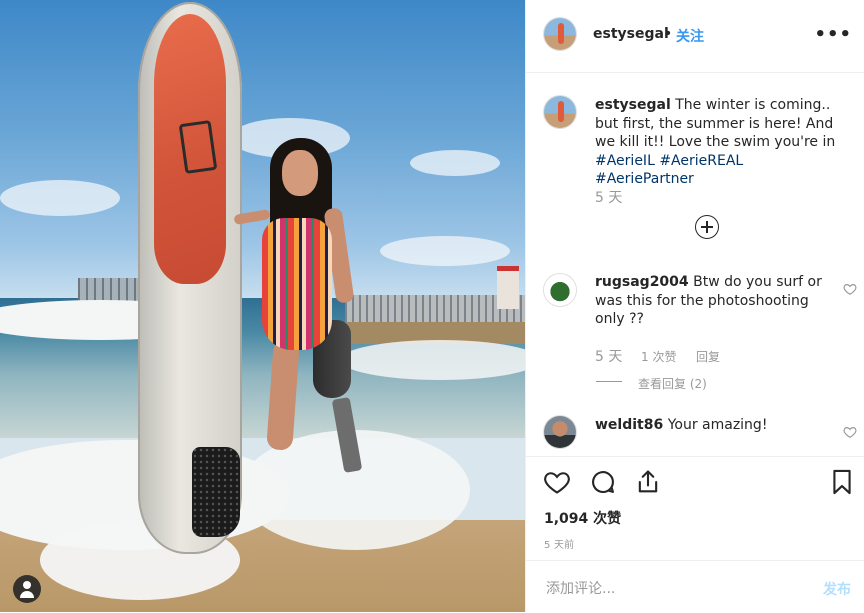 Image resolution: width=864 pixels, height=613 pixels. I want to click on tagged-user-icon, so click(27, 589).